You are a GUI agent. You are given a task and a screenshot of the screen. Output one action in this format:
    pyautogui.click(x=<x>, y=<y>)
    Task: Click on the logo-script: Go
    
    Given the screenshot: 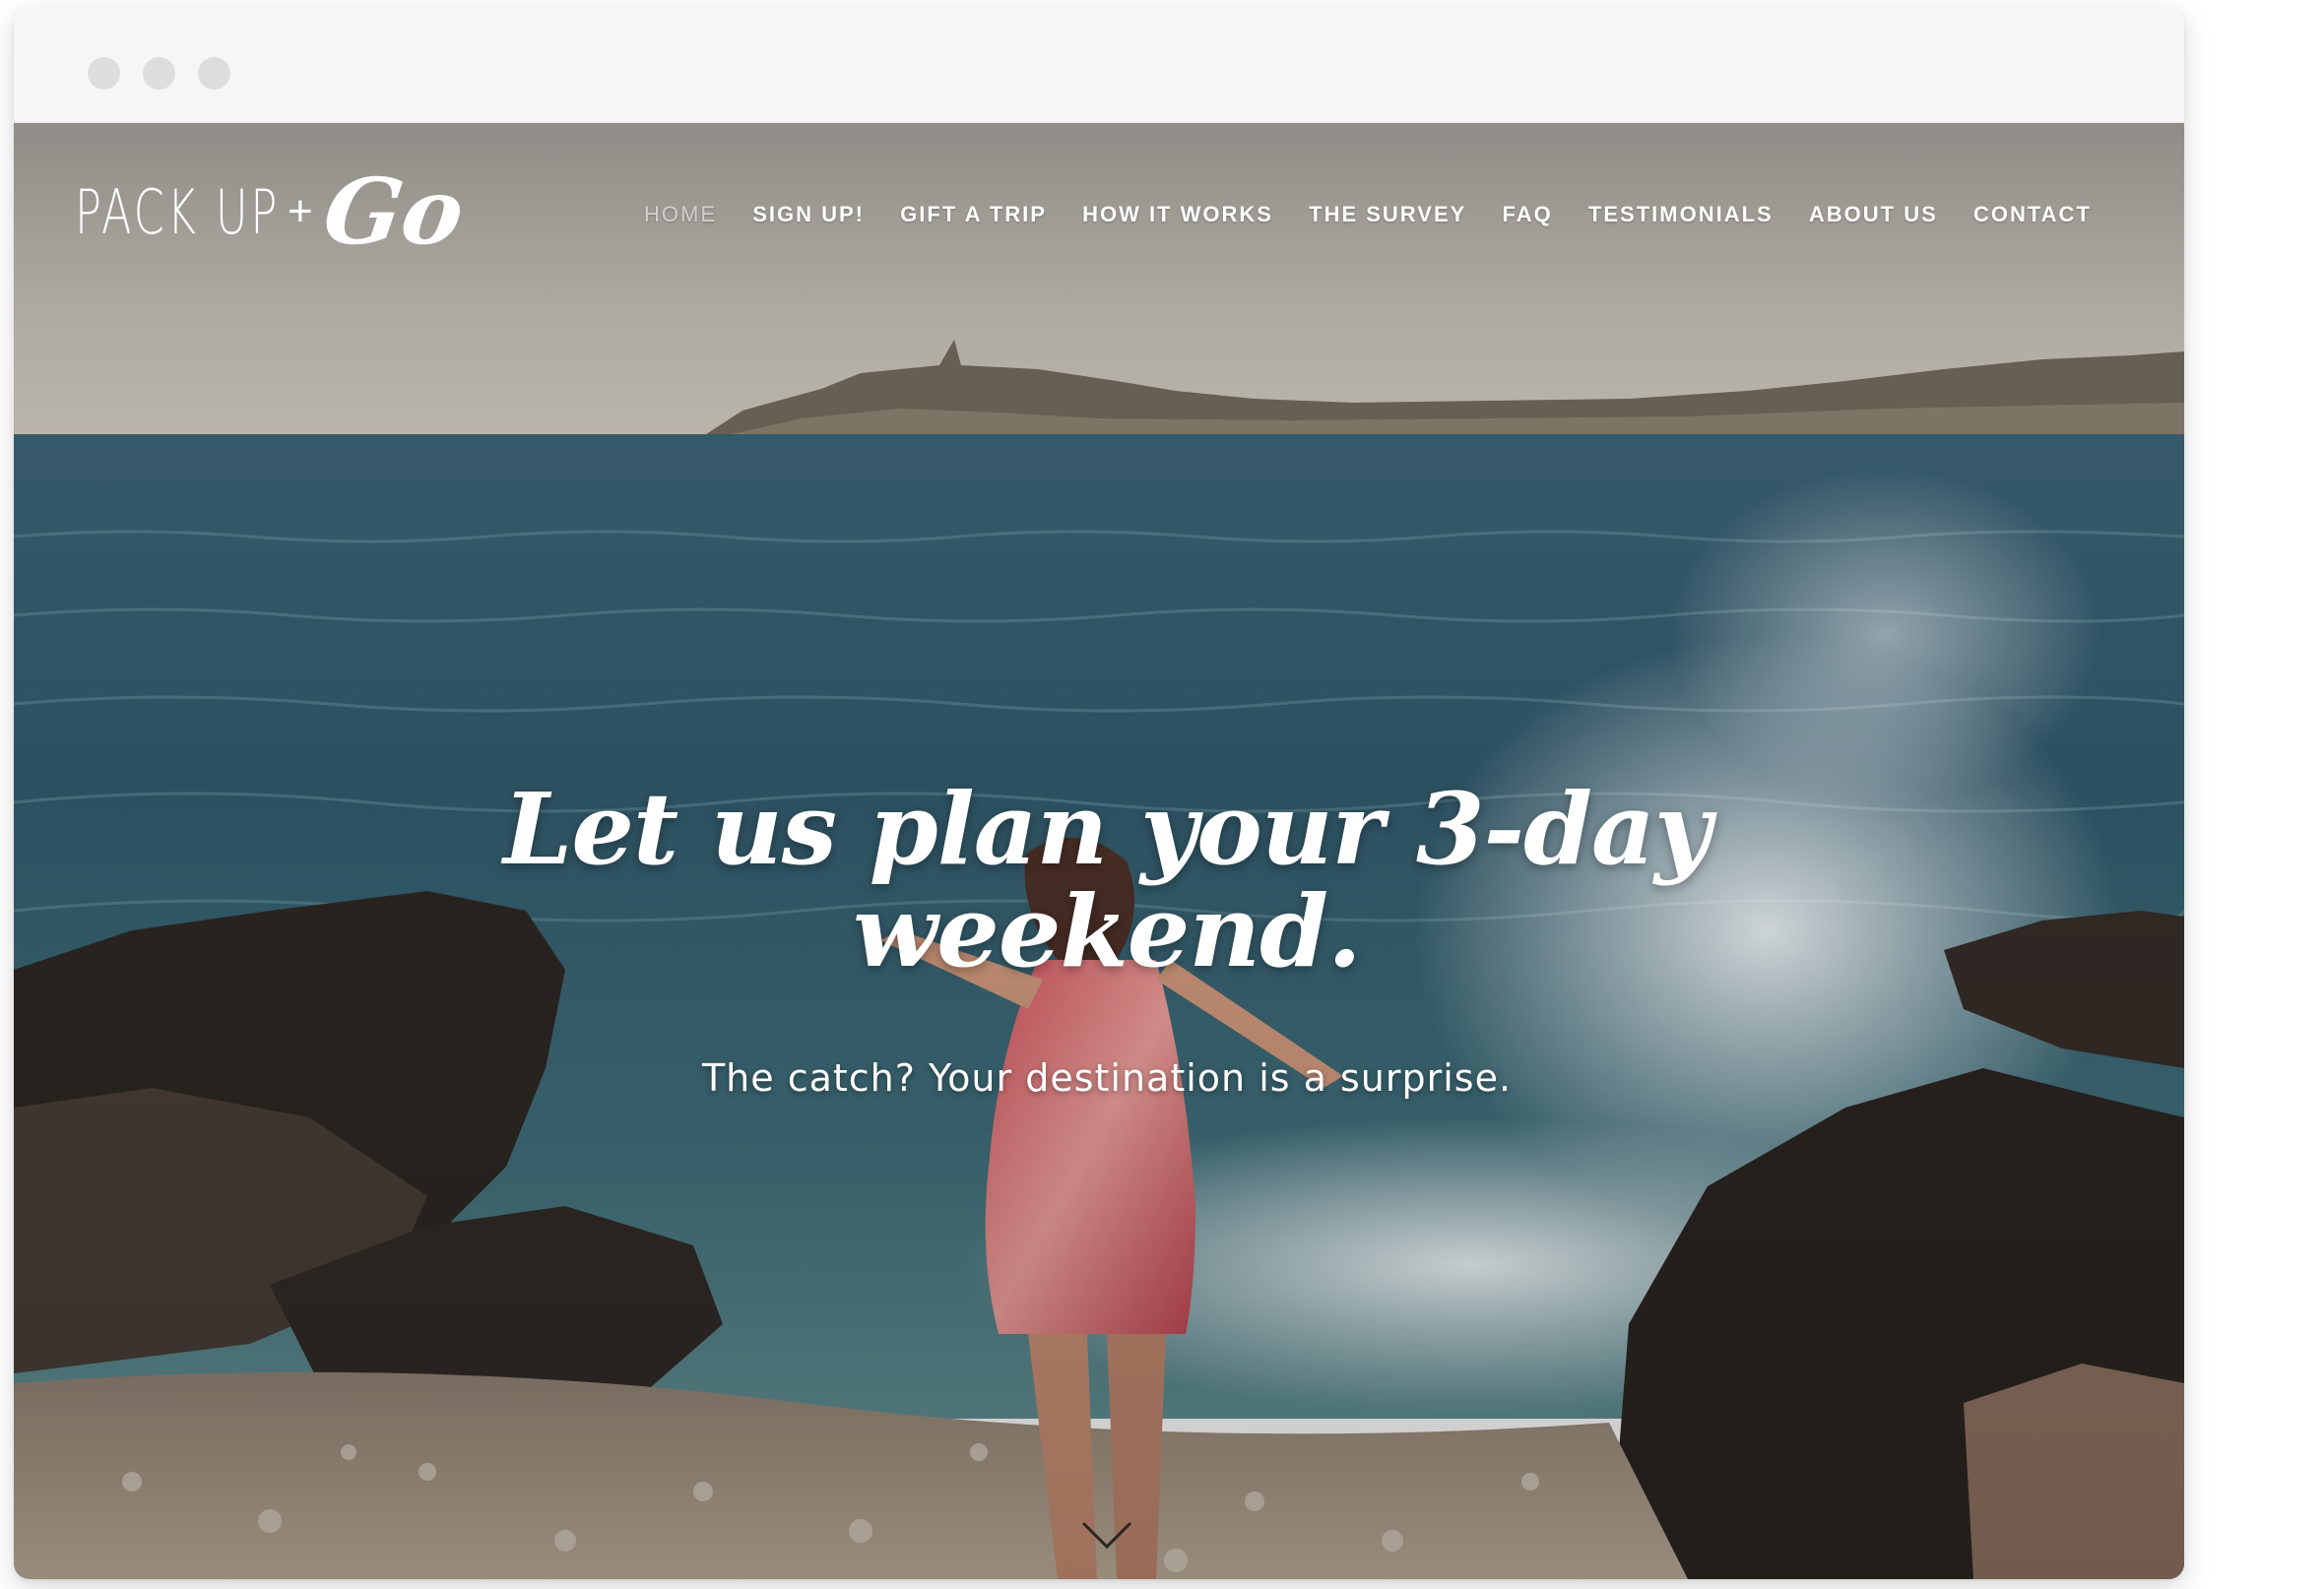 What is the action you would take?
    pyautogui.click(x=394, y=212)
    